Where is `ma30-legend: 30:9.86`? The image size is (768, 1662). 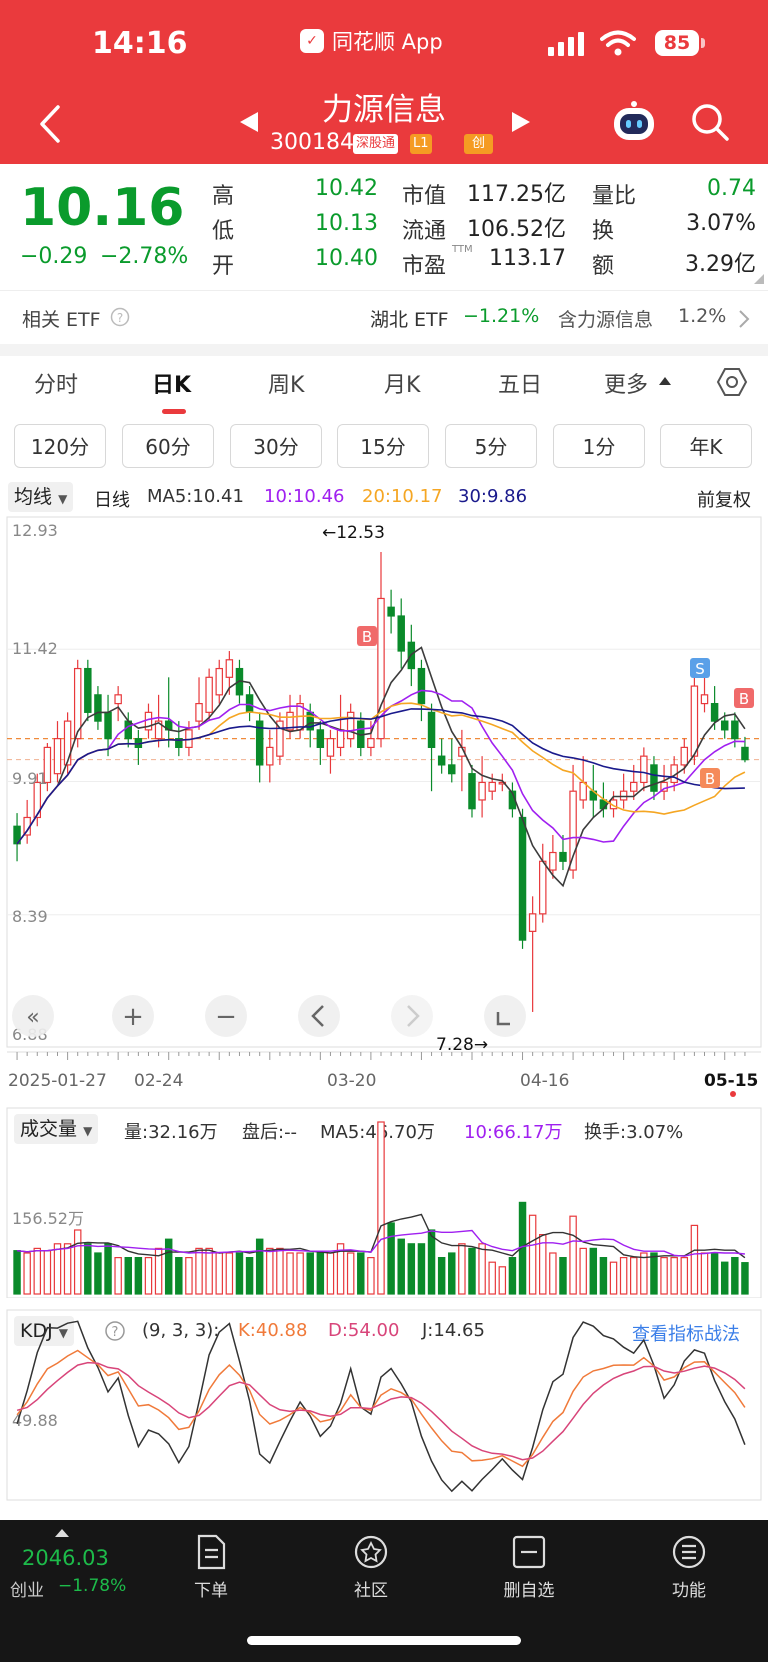 ma30-legend: 30:9.86 is located at coordinates (493, 496).